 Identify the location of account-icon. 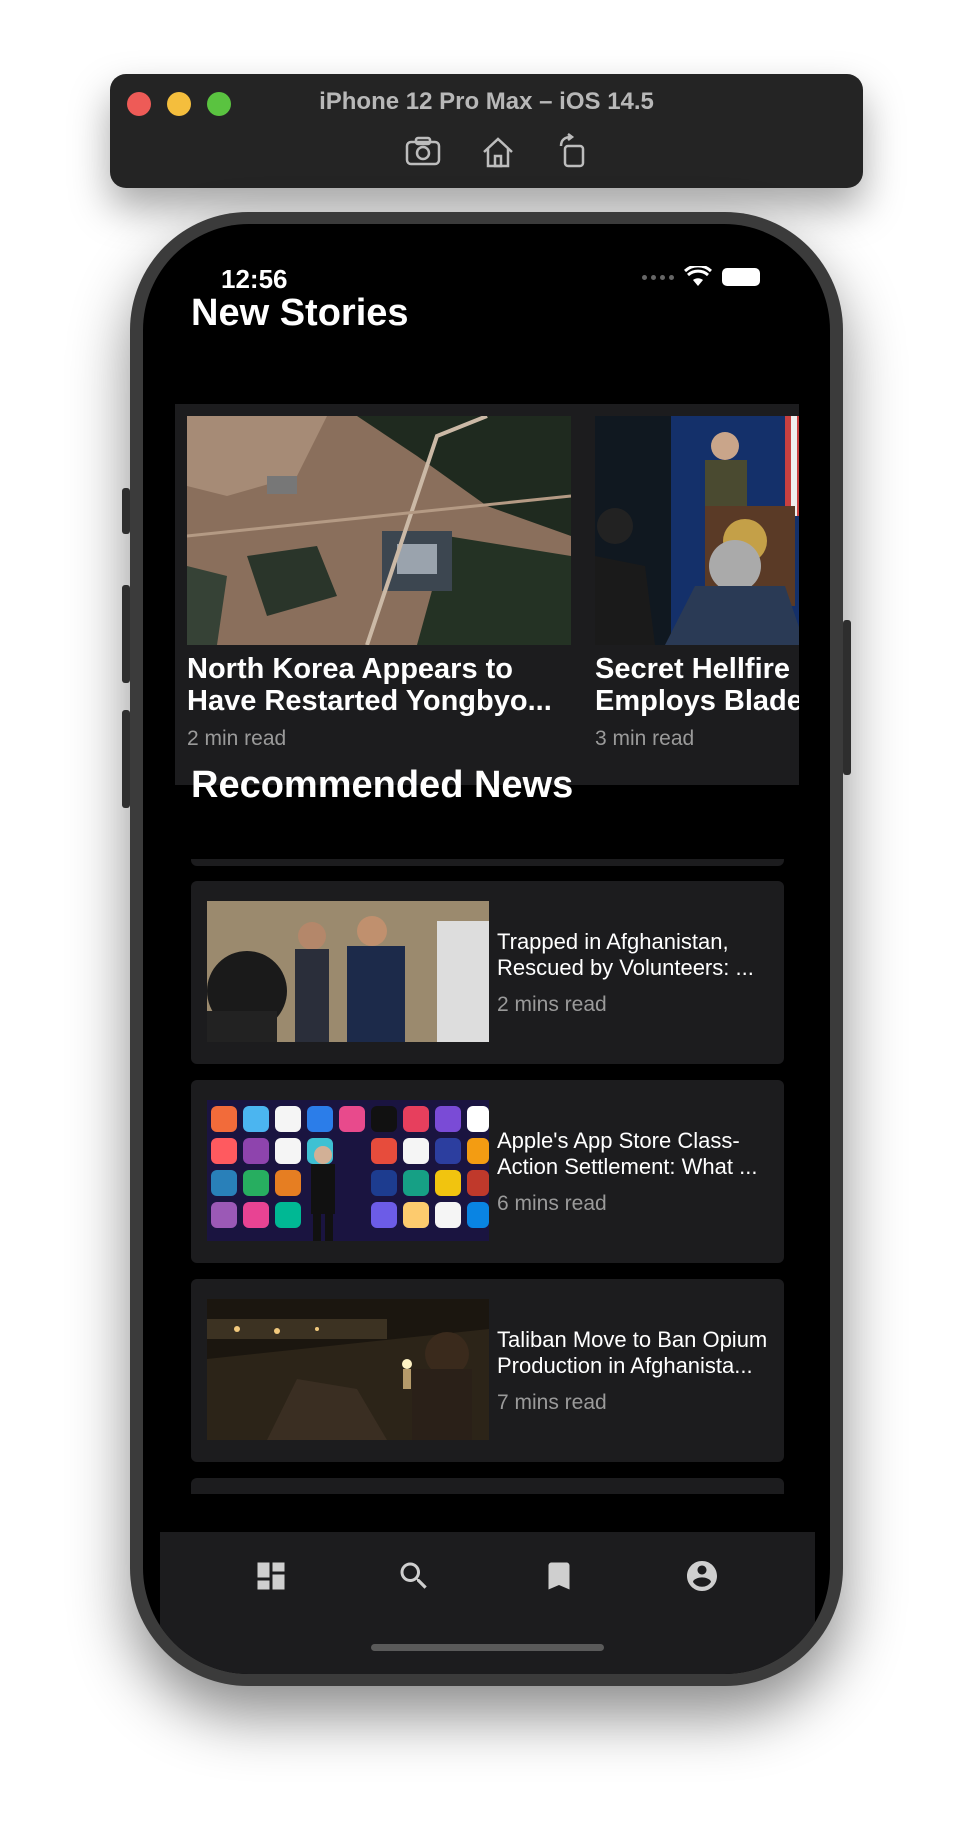
(702, 1576).